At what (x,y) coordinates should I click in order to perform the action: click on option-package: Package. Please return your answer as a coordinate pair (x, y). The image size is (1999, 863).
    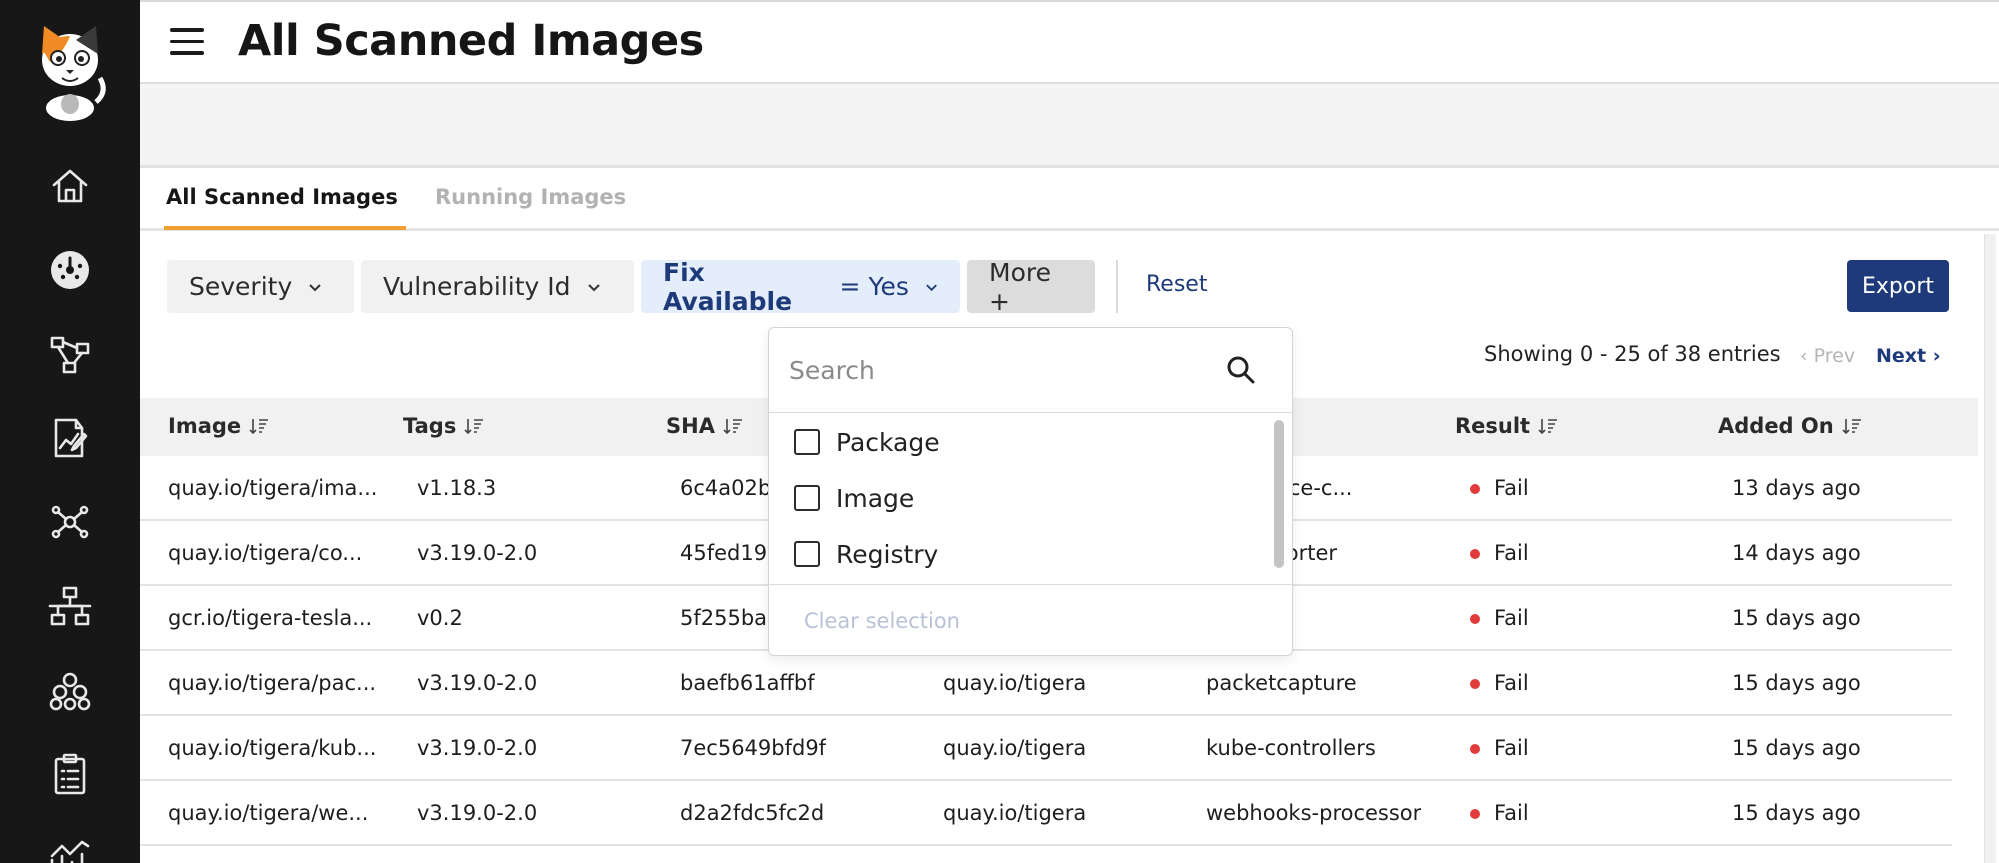
    Looking at the image, I should click on (867, 442).